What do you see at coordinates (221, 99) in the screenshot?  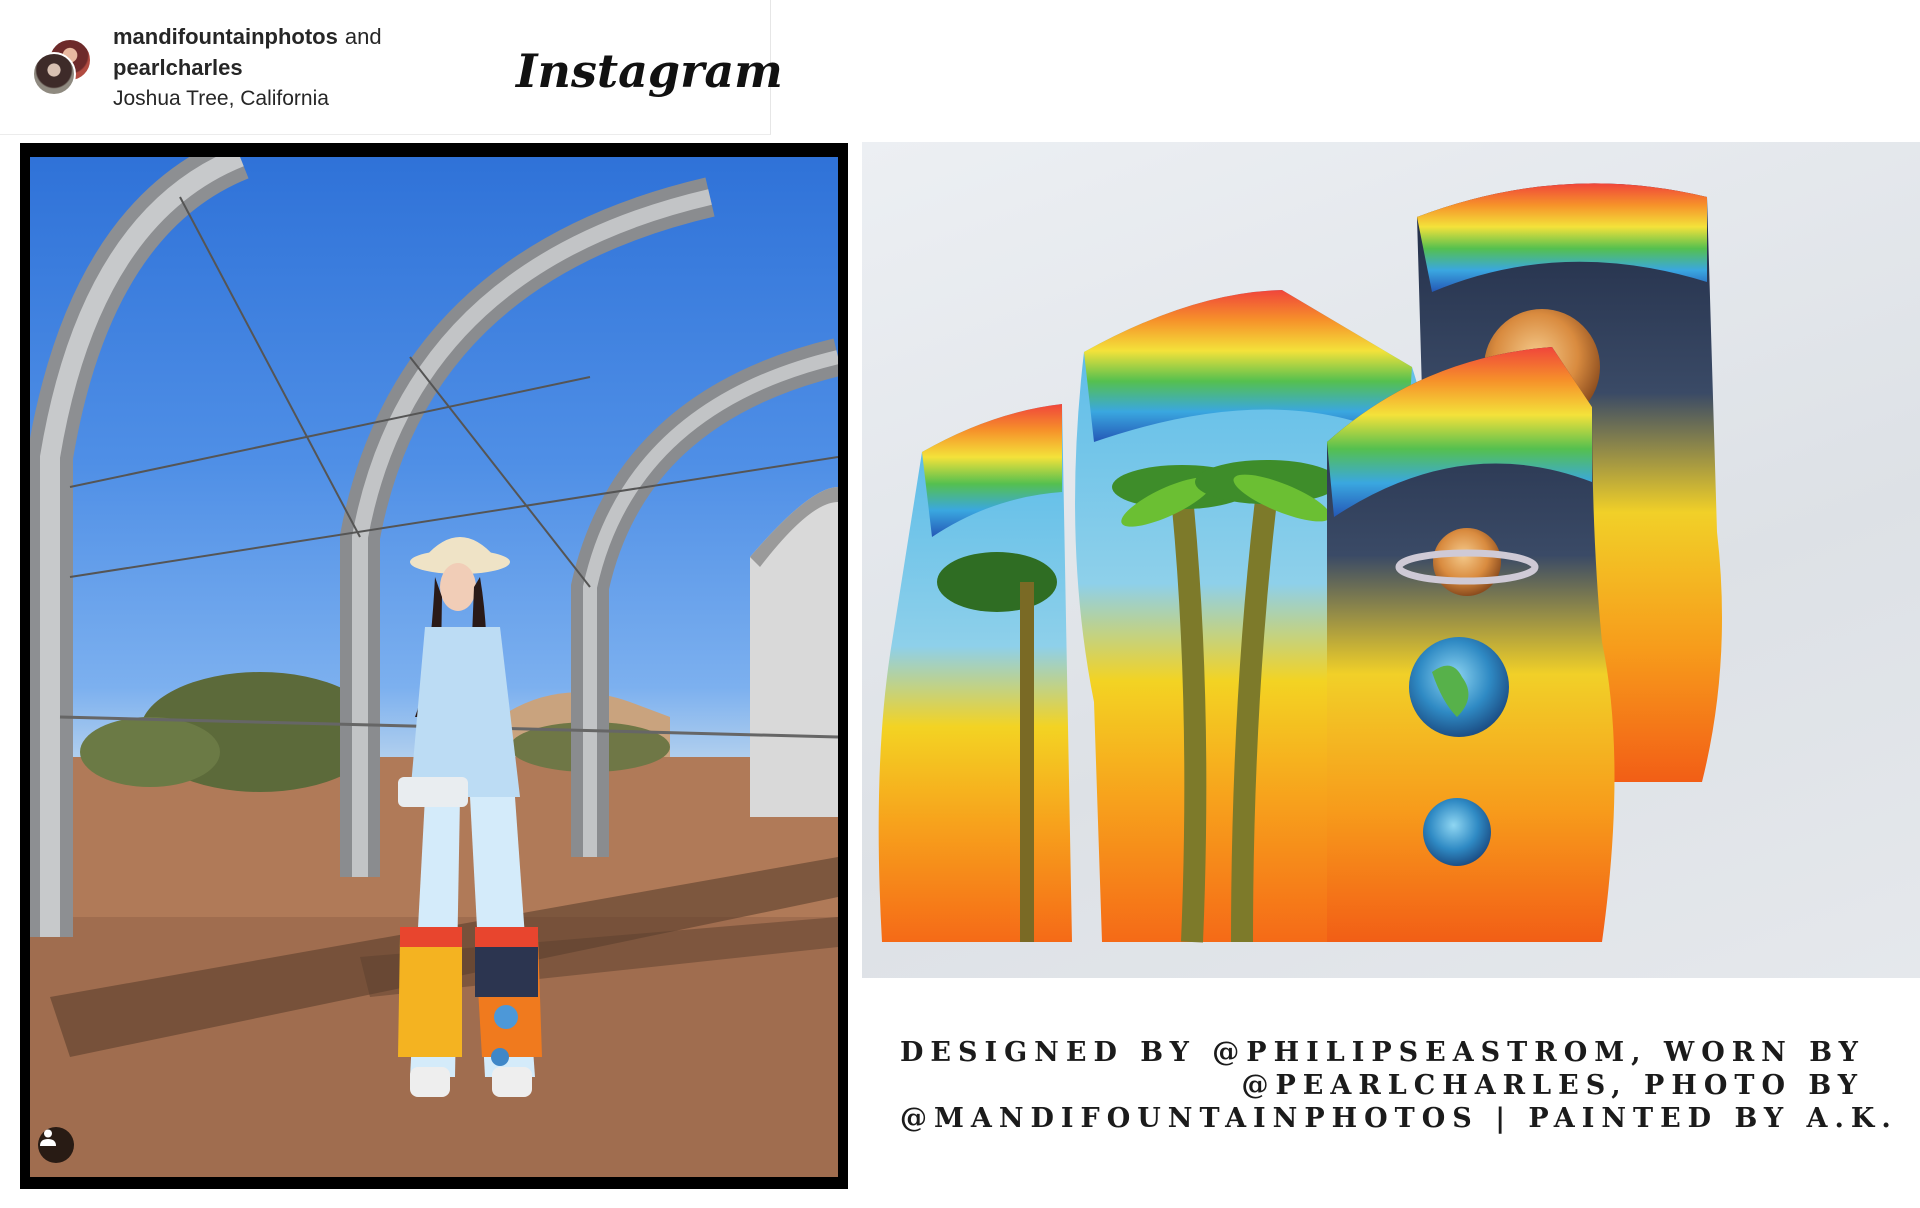 I see `location-link: Joshua Tree, California` at bounding box center [221, 99].